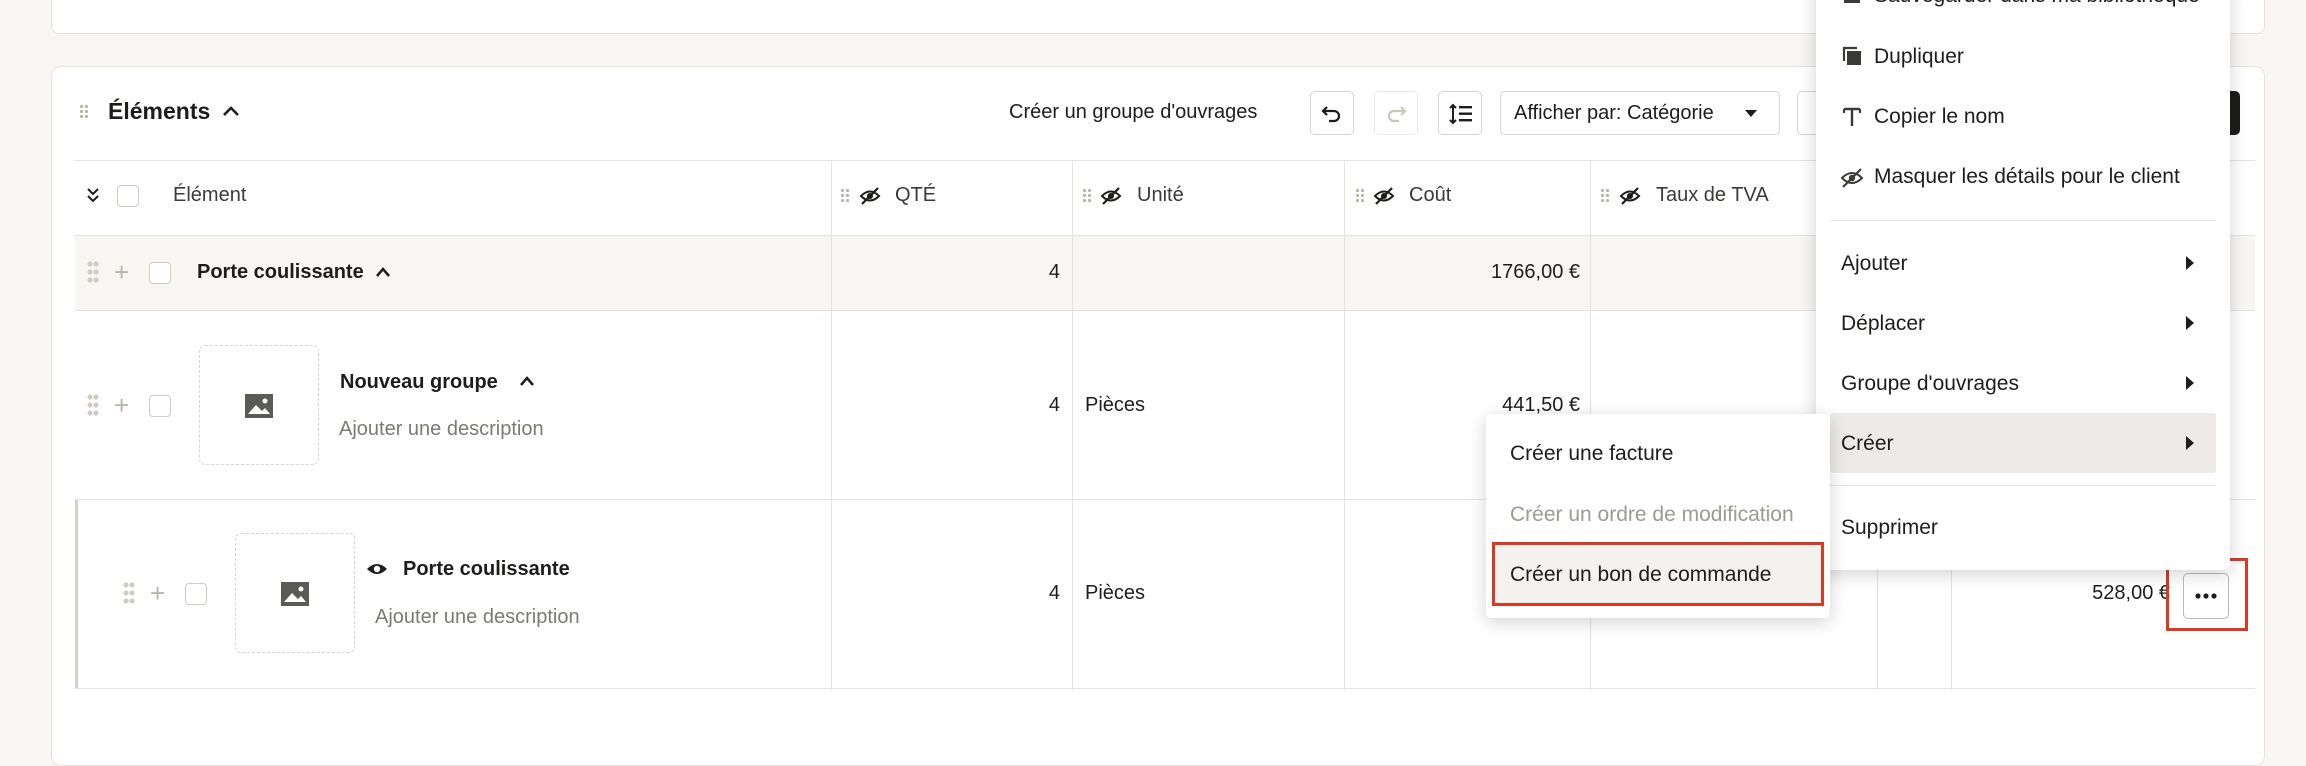 The image size is (2306, 766). Describe the element at coordinates (1712, 195) in the screenshot. I see `header-vat: Taux de TVA` at that location.